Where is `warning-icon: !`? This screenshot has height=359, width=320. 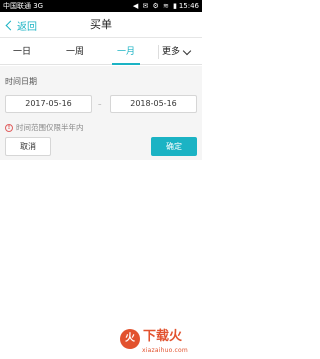 warning-icon: ! is located at coordinates (9, 127).